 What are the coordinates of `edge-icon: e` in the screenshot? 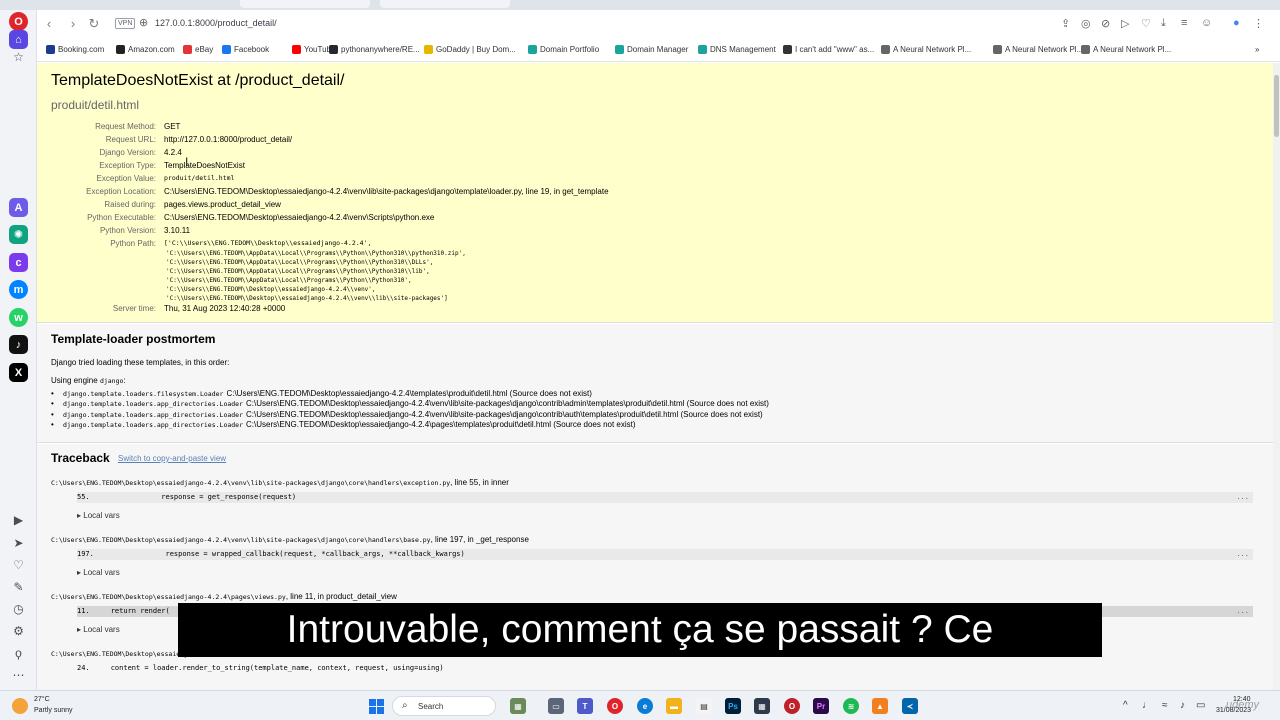 It's located at (645, 706).